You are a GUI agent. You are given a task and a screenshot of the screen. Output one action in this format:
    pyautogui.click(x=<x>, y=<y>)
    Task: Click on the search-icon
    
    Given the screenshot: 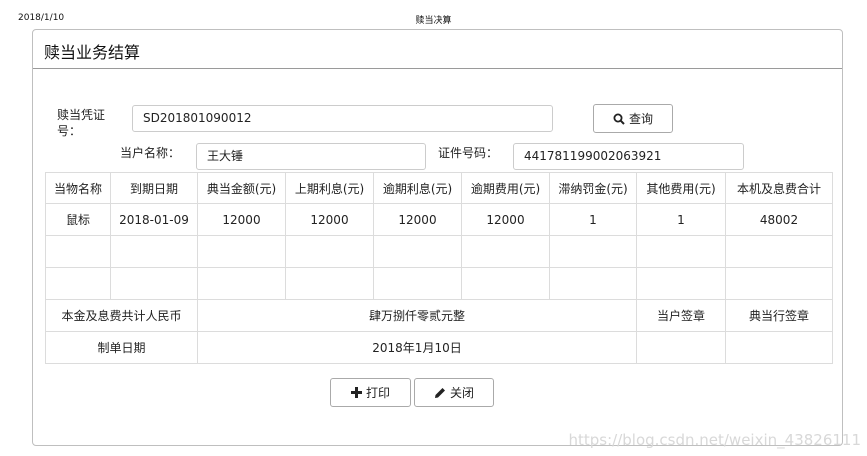 What is the action you would take?
    pyautogui.click(x=619, y=119)
    